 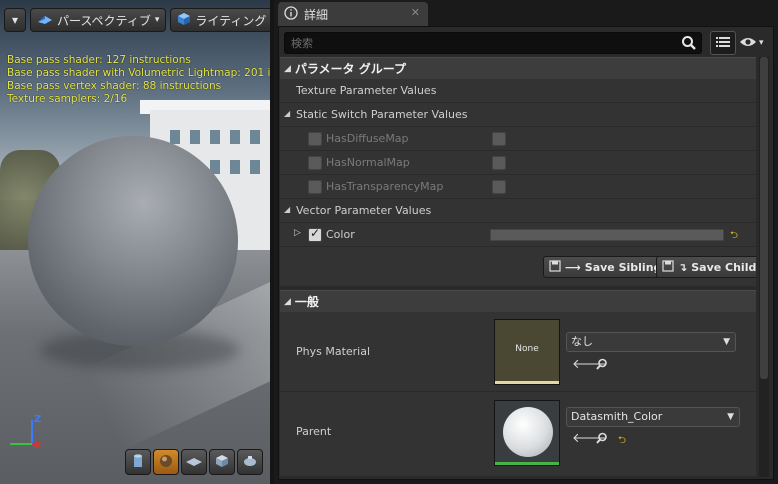 I want to click on axis-gizmo: Z X, so click(x=26, y=434).